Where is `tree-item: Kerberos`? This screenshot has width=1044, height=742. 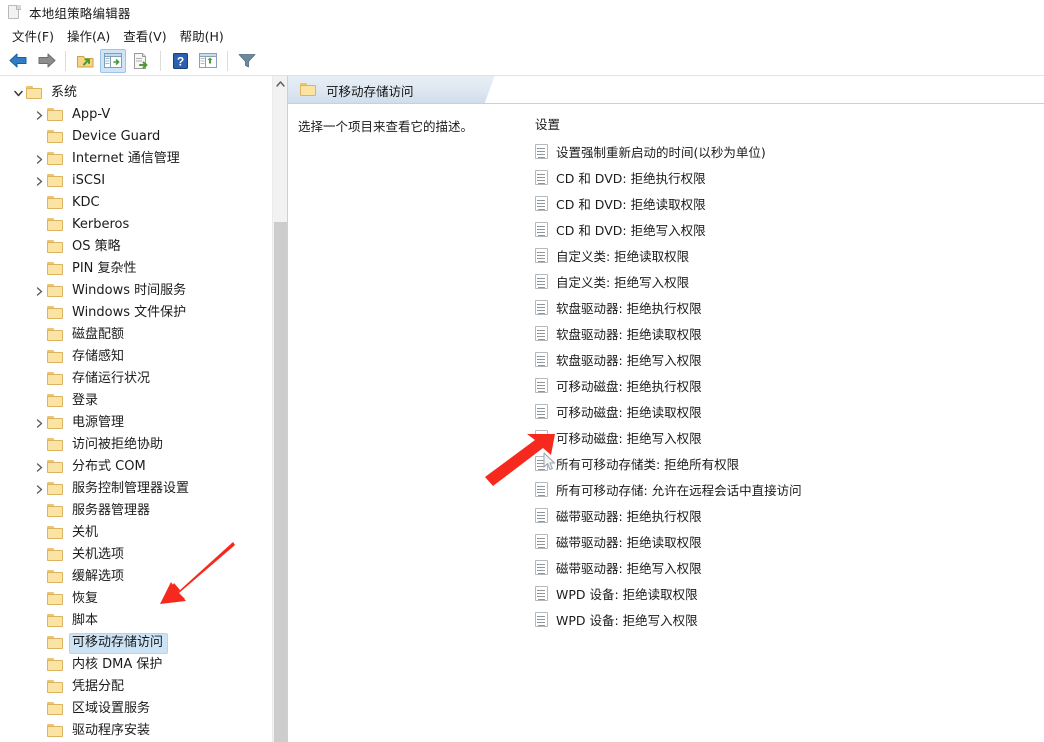 tree-item: Kerberos is located at coordinates (136, 225).